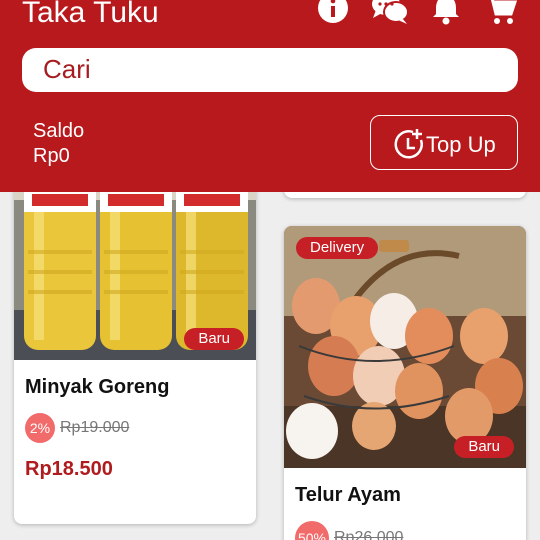 Image resolution: width=540 pixels, height=540 pixels. Describe the element at coordinates (90, 14) in the screenshot. I see `app-title: Taka Tuku` at that location.